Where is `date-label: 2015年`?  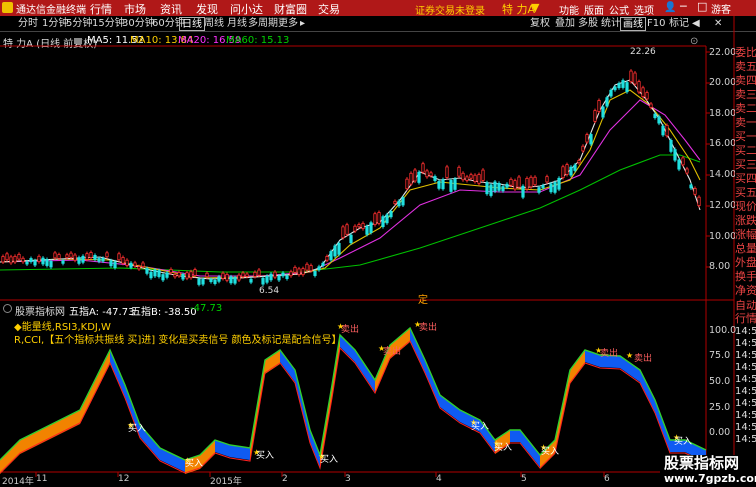
date-label: 2015年 is located at coordinates (226, 482).